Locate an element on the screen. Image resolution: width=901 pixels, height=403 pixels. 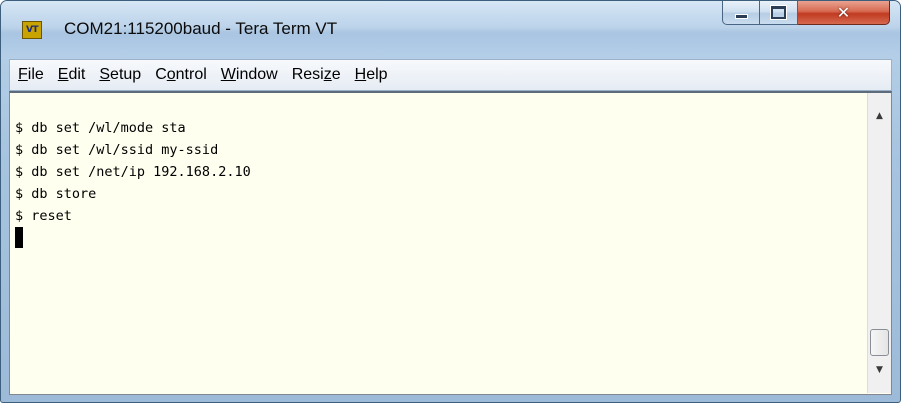
menu-setup: Setup is located at coordinates (120, 75).